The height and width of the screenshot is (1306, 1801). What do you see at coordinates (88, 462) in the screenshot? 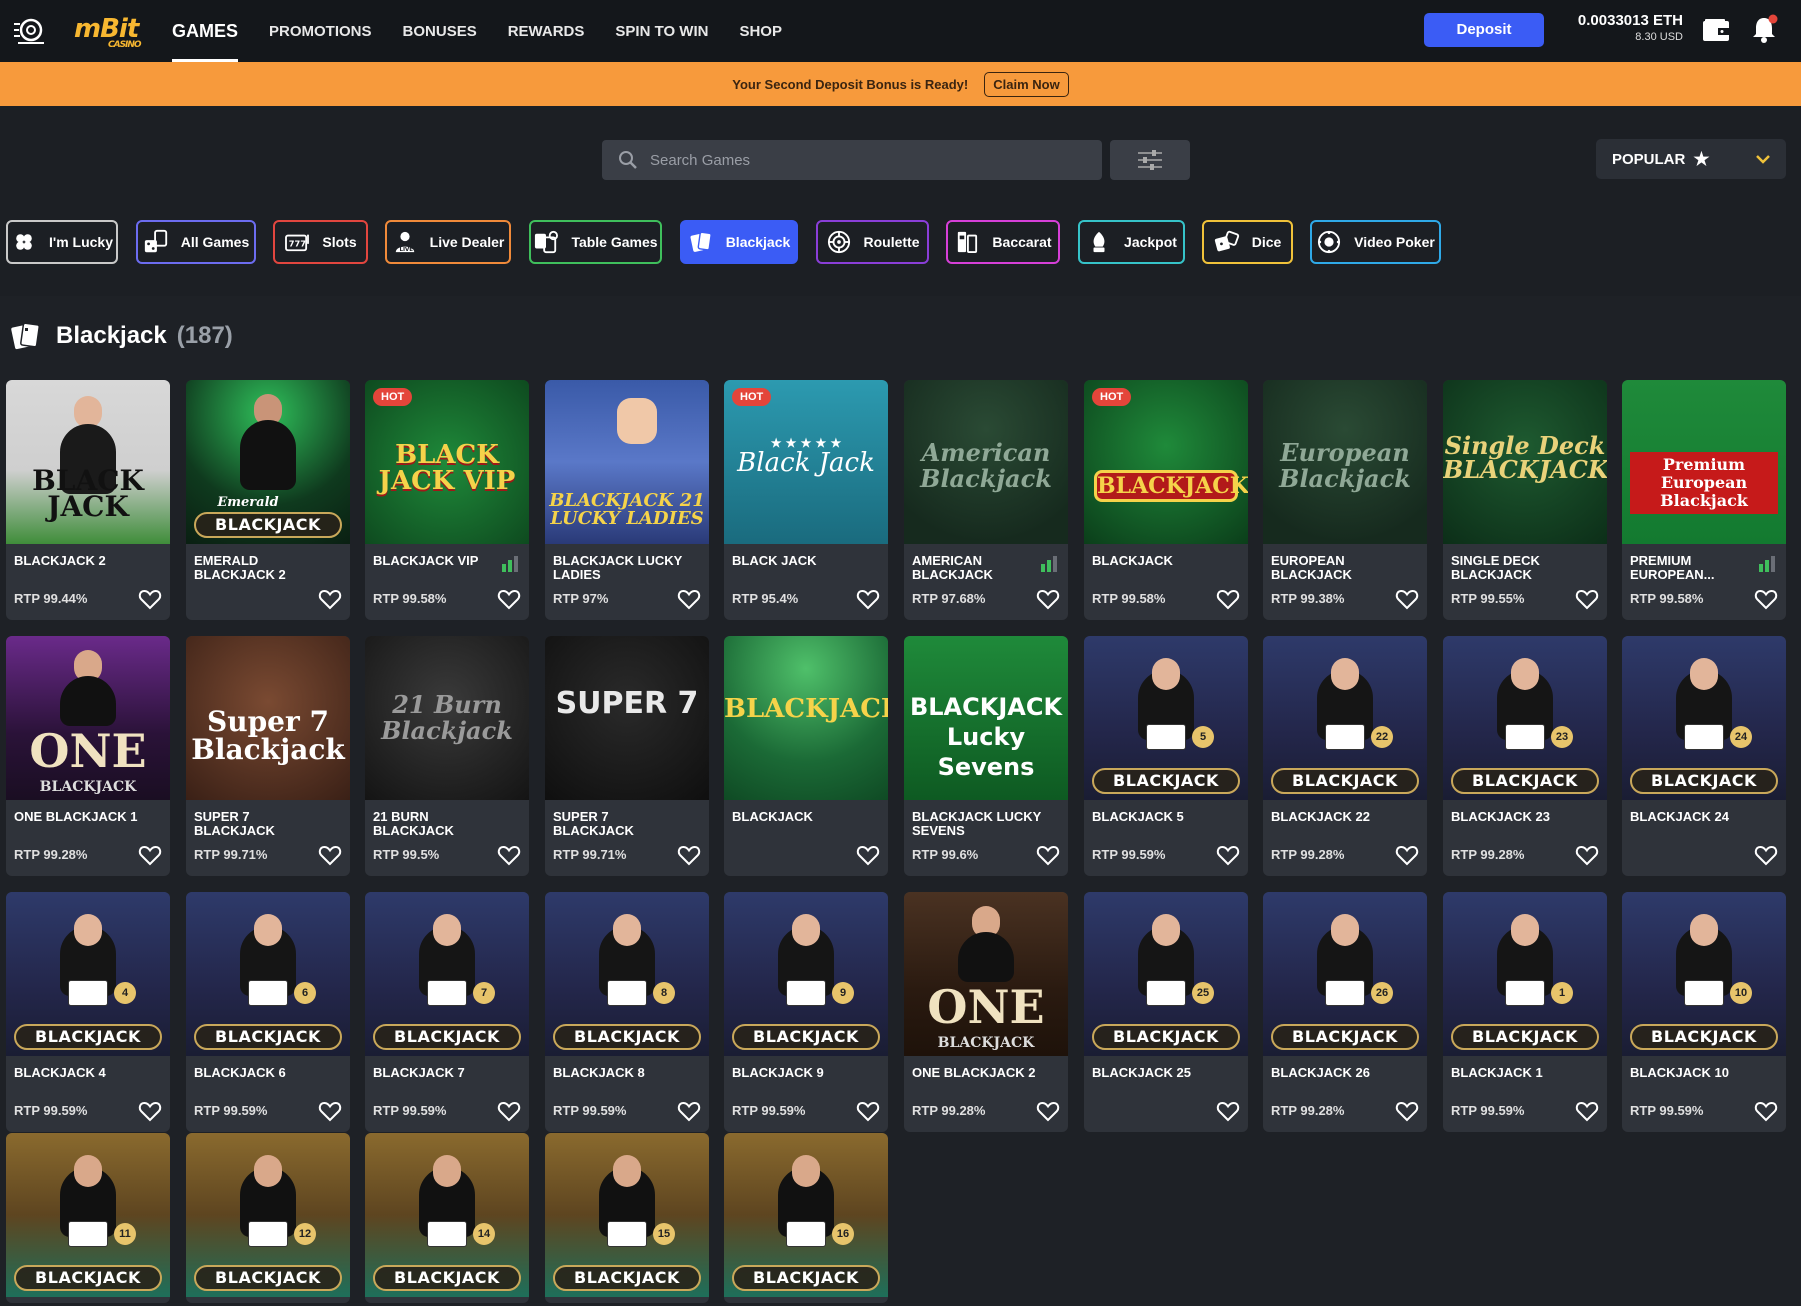
I see `game-thumbnail: BLACK JACK` at bounding box center [88, 462].